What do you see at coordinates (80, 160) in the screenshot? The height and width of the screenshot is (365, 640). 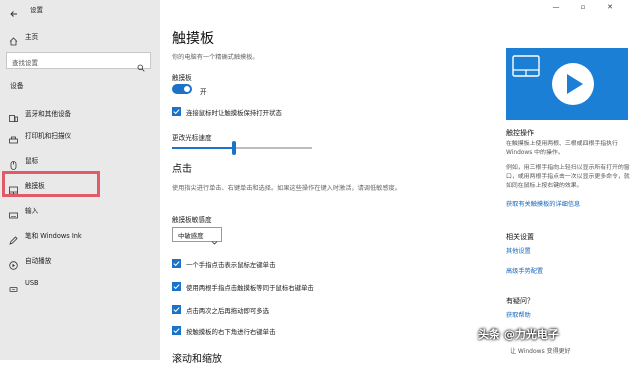 I see `sidebar-item-mouse: 鼠标` at bounding box center [80, 160].